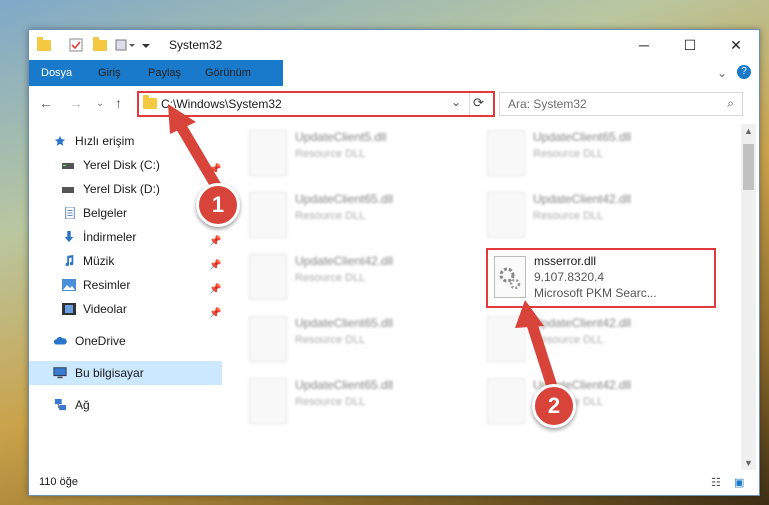  Describe the element at coordinates (69, 237) in the screenshot. I see `download-icon` at that location.